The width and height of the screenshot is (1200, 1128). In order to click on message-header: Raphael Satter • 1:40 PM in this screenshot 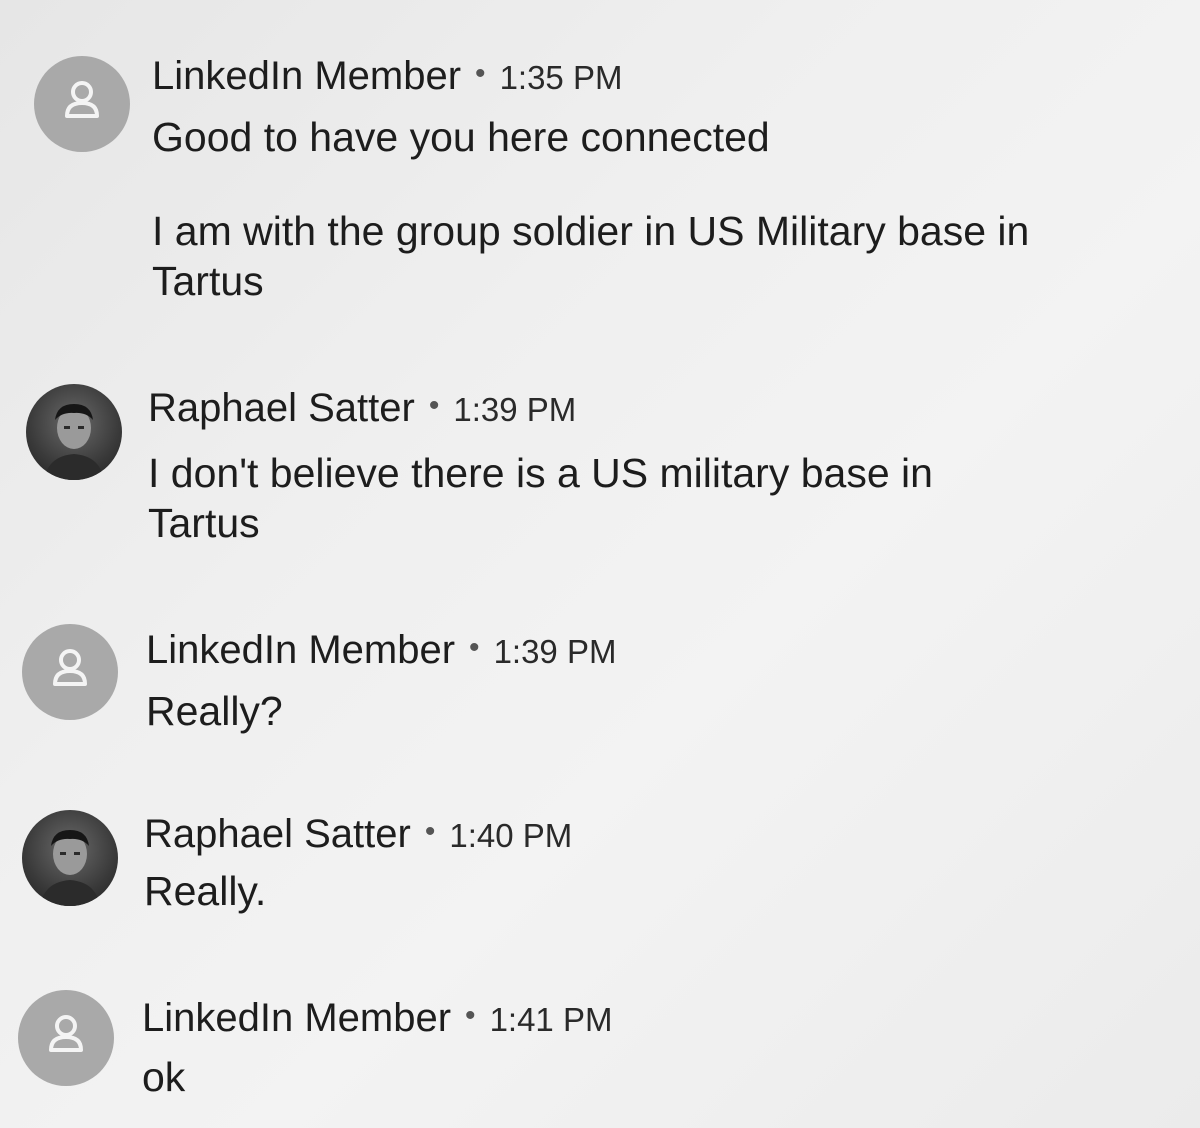, I will do `click(358, 834)`.